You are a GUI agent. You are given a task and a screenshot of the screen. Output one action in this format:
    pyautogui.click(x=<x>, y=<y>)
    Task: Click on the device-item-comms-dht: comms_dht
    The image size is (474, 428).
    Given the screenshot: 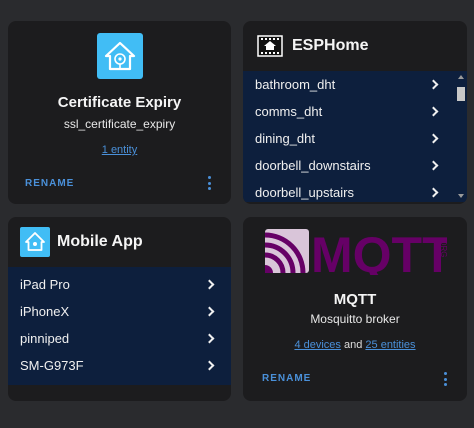 What is the action you would take?
    pyautogui.click(x=355, y=111)
    